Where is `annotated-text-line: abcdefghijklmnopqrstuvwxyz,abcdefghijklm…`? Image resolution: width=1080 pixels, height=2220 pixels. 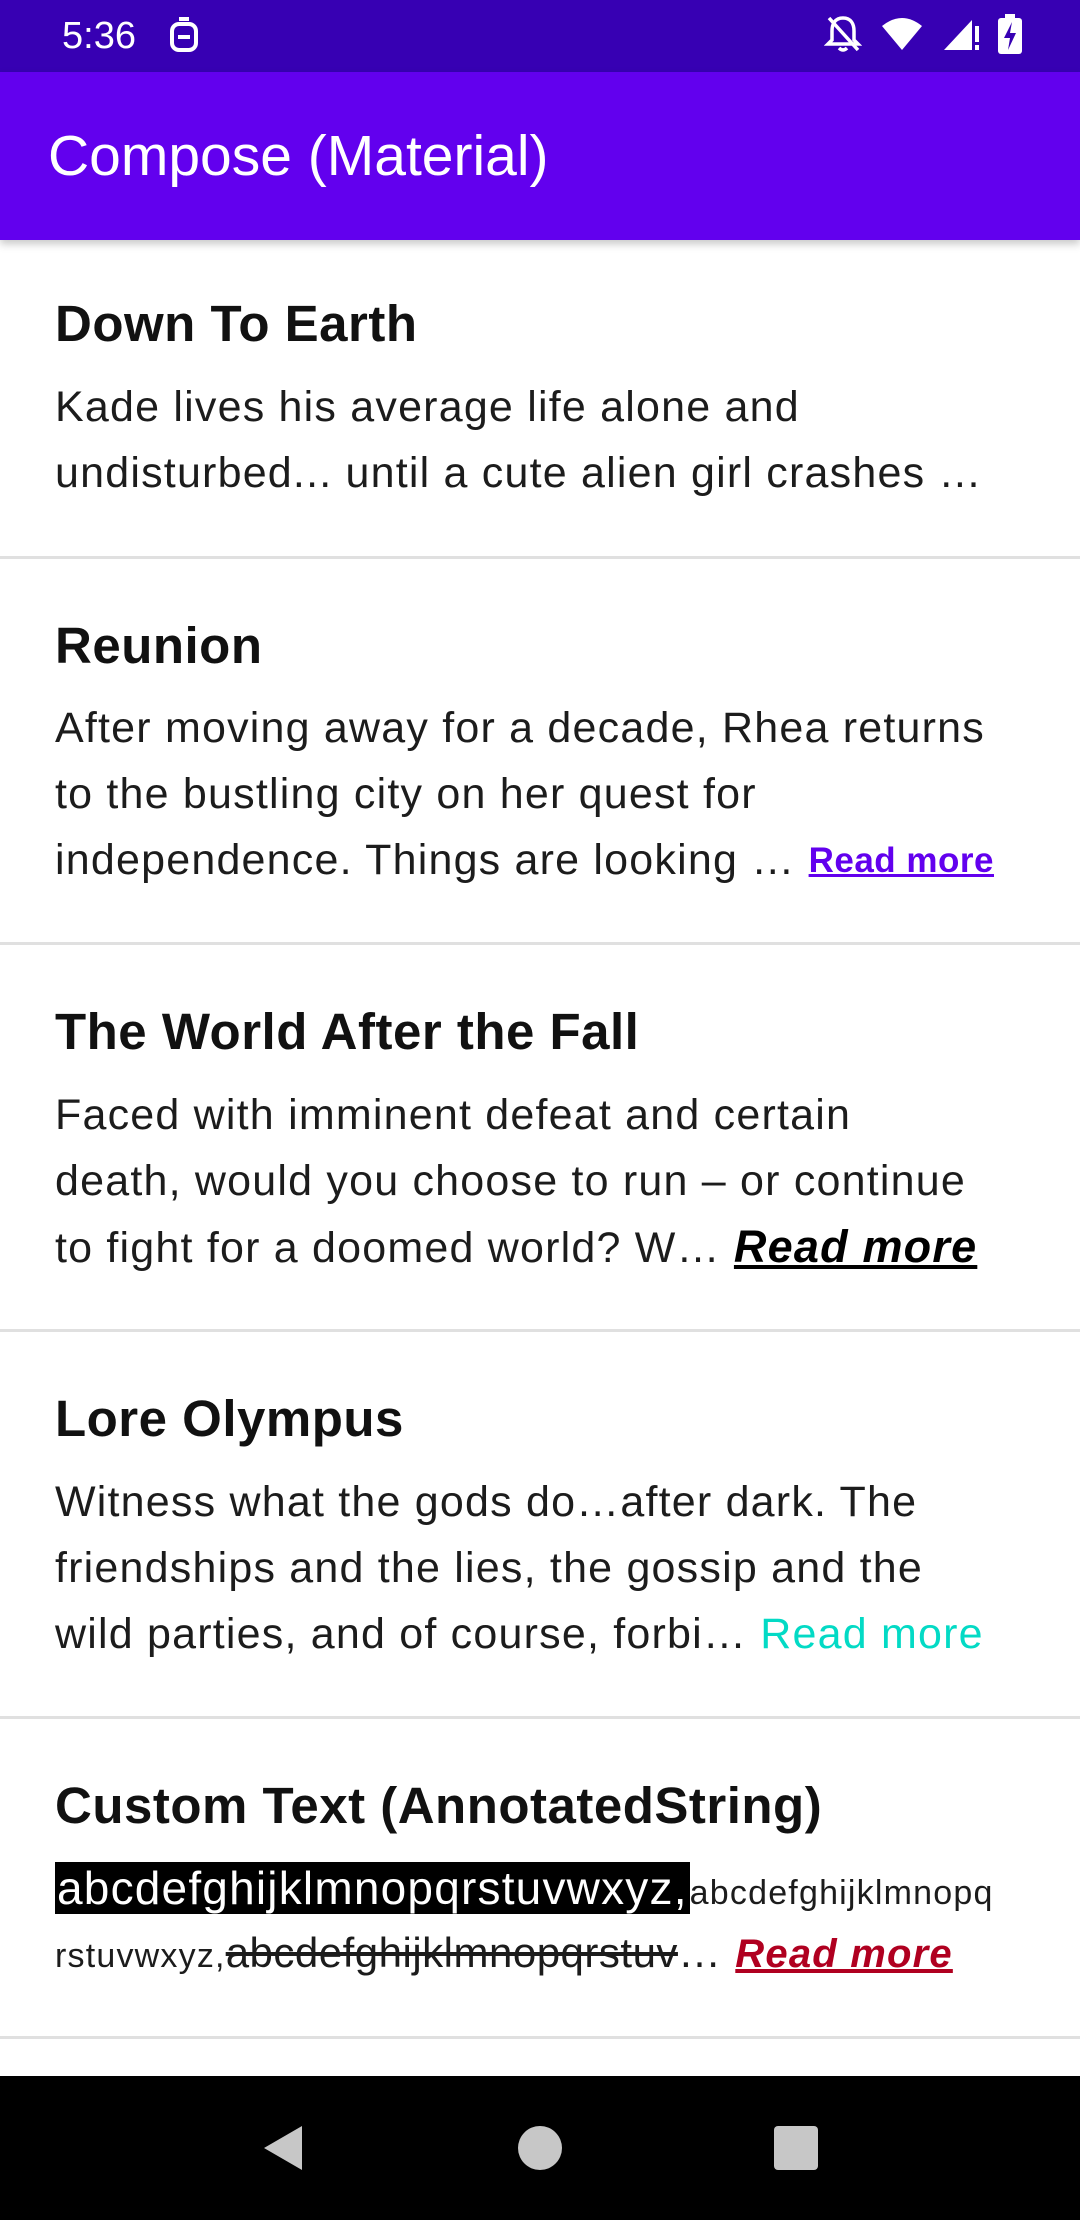
annotated-text-line: abcdefghijklmnopqrstuvwxyz,abcdefghijklm… is located at coordinates (524, 1890).